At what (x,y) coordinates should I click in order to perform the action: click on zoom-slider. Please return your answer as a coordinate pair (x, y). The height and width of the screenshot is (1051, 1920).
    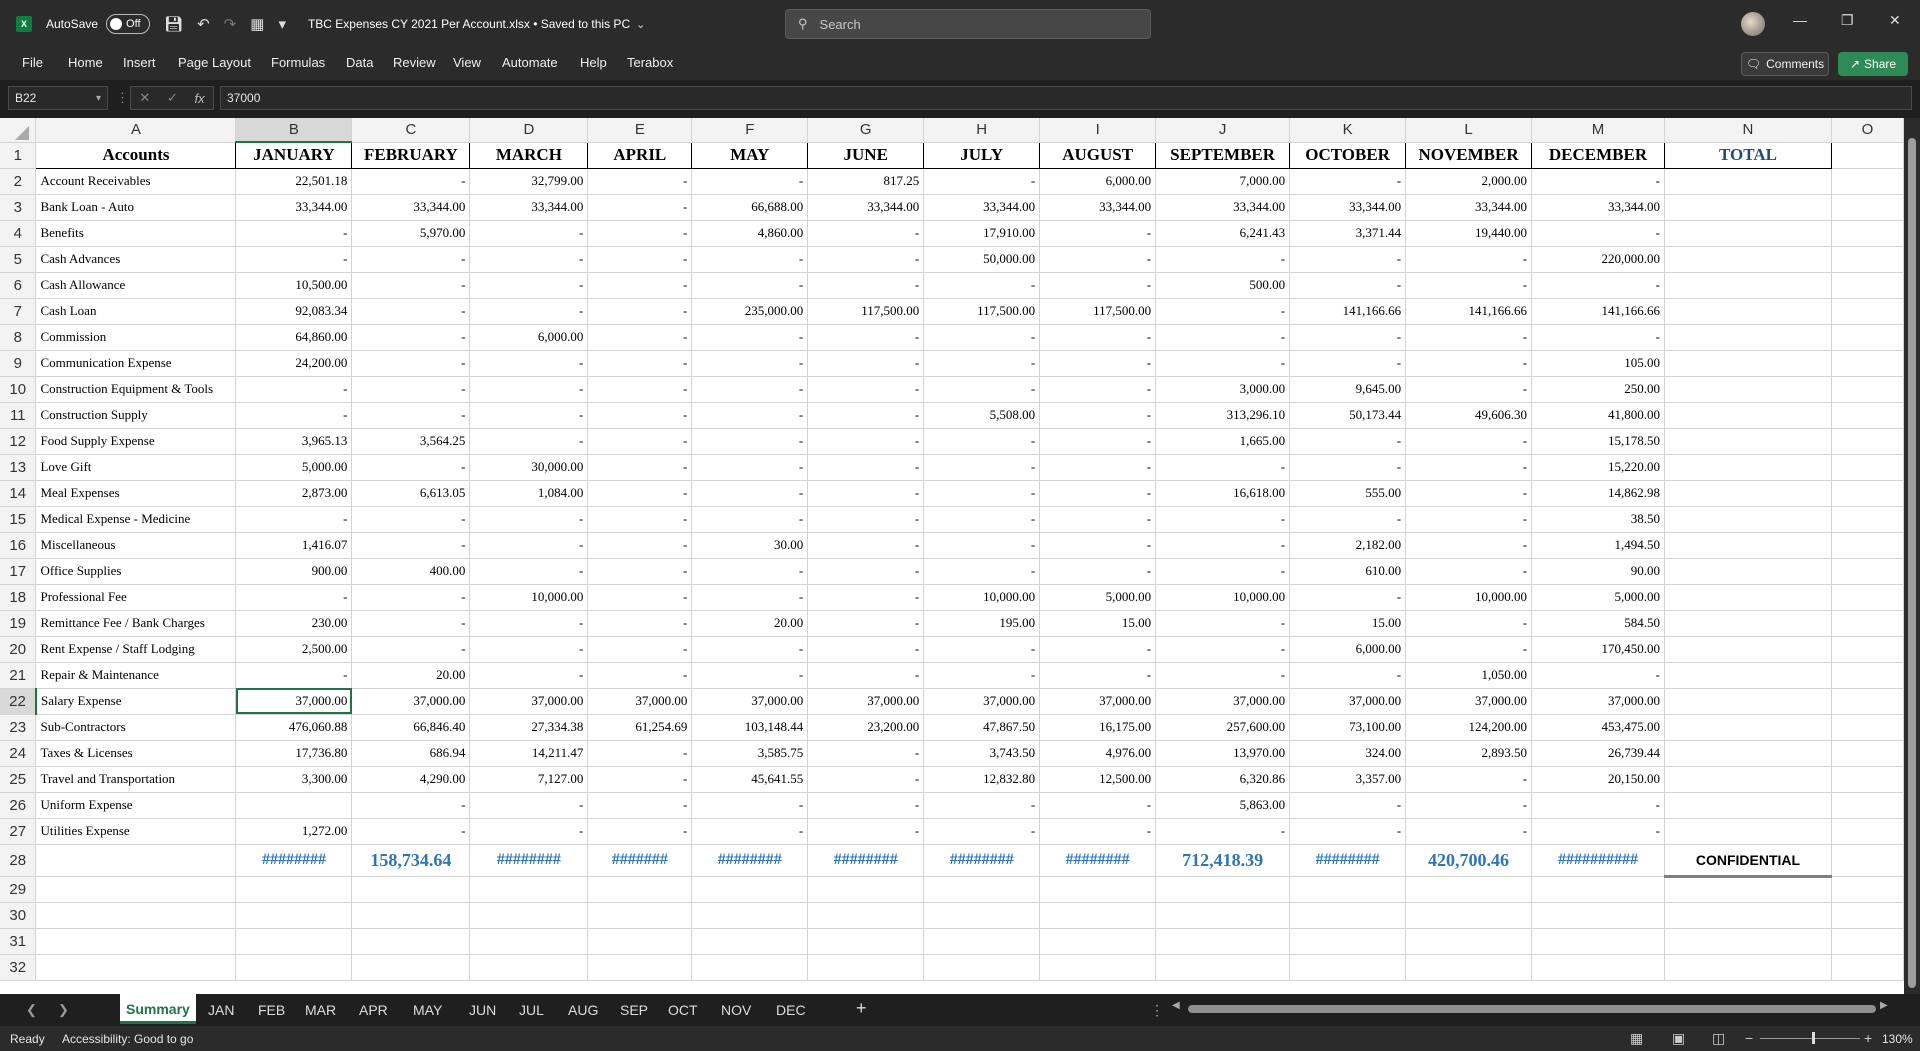
    Looking at the image, I should click on (1810, 1038).